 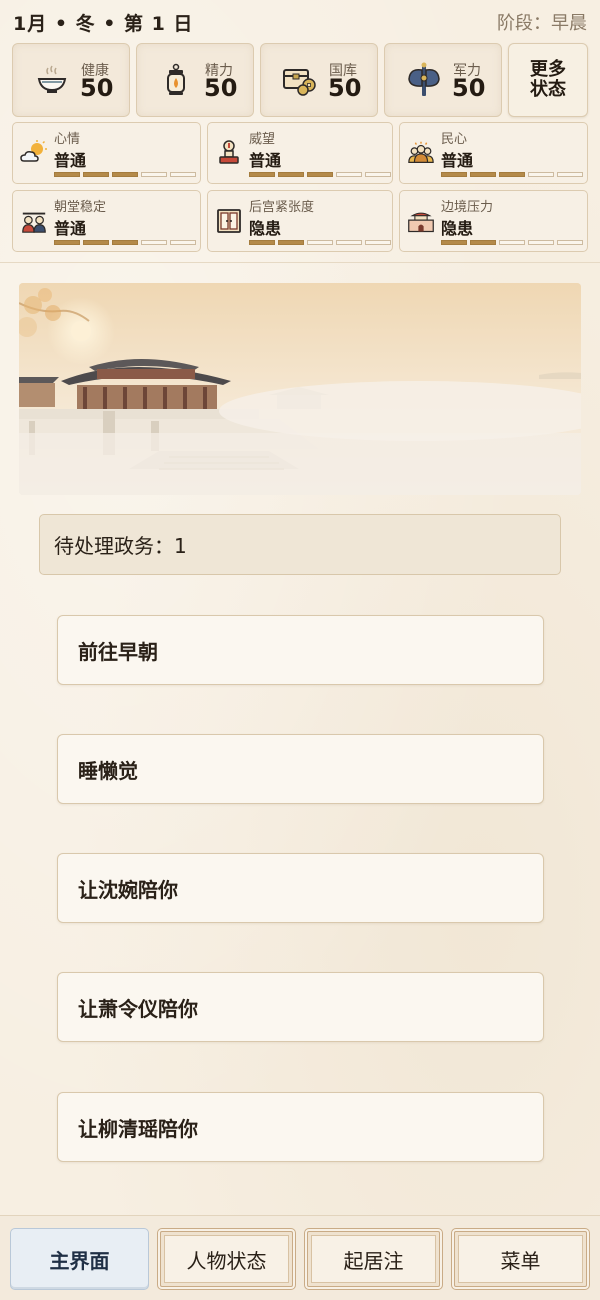 I want to click on treasury-chest-icon, so click(x=300, y=80).